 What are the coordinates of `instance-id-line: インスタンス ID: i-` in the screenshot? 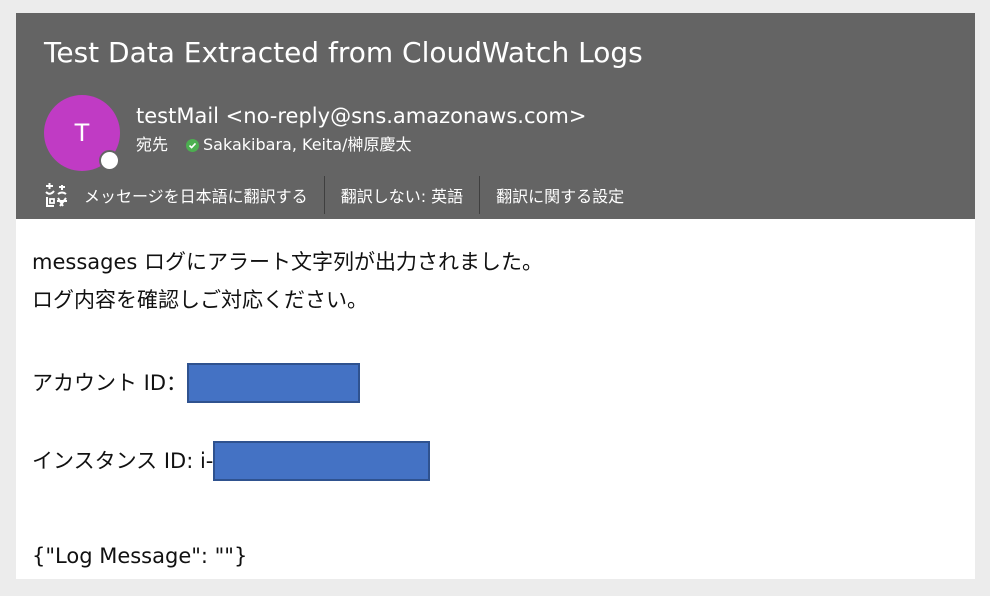 It's located at (231, 461).